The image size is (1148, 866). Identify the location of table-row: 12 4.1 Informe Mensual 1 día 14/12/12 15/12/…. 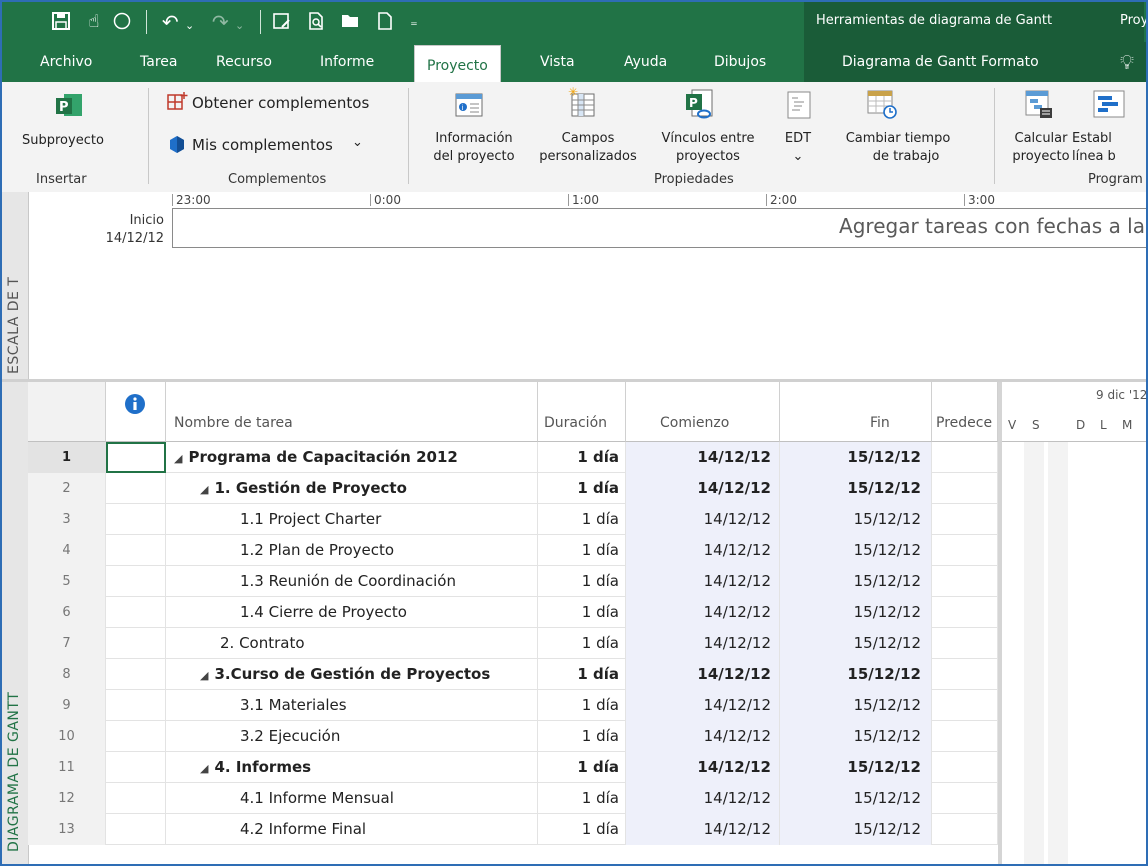
(513, 798).